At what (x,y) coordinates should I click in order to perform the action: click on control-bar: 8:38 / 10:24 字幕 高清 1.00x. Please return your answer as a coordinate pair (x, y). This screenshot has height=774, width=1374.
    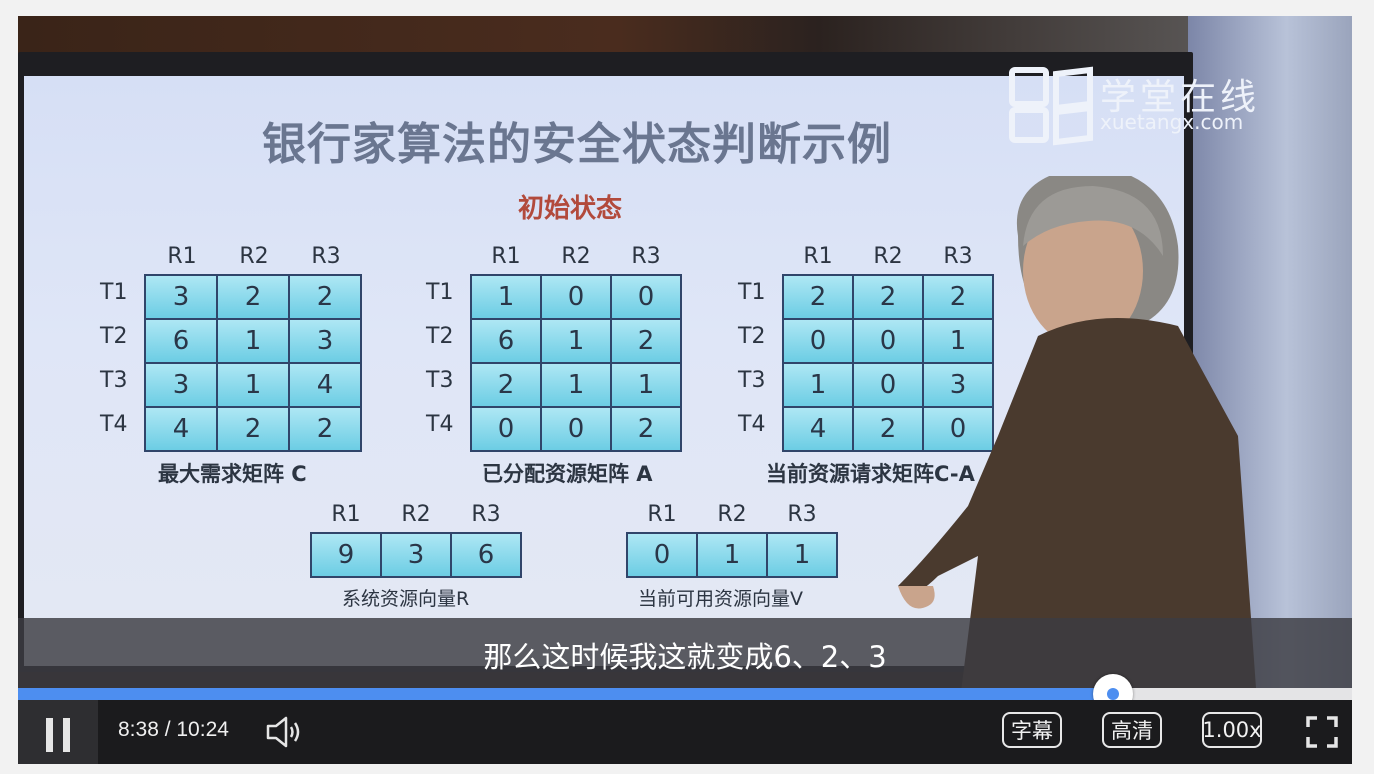
    Looking at the image, I should click on (685, 732).